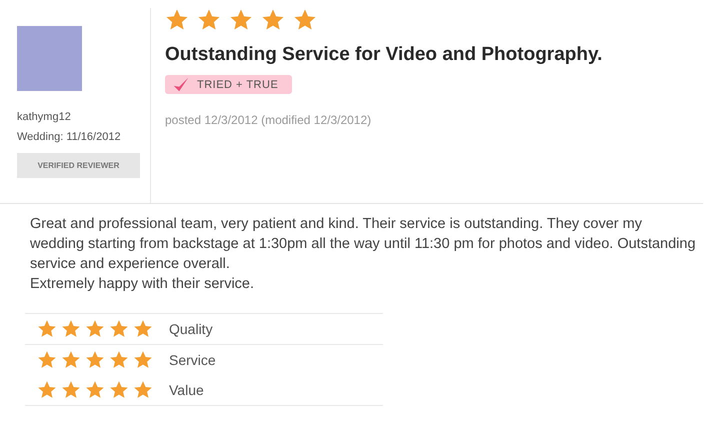 The width and height of the screenshot is (720, 441). What do you see at coordinates (268, 119) in the screenshot?
I see `posted-date: posted 12/3/2012 (modified 12/3/2012)` at bounding box center [268, 119].